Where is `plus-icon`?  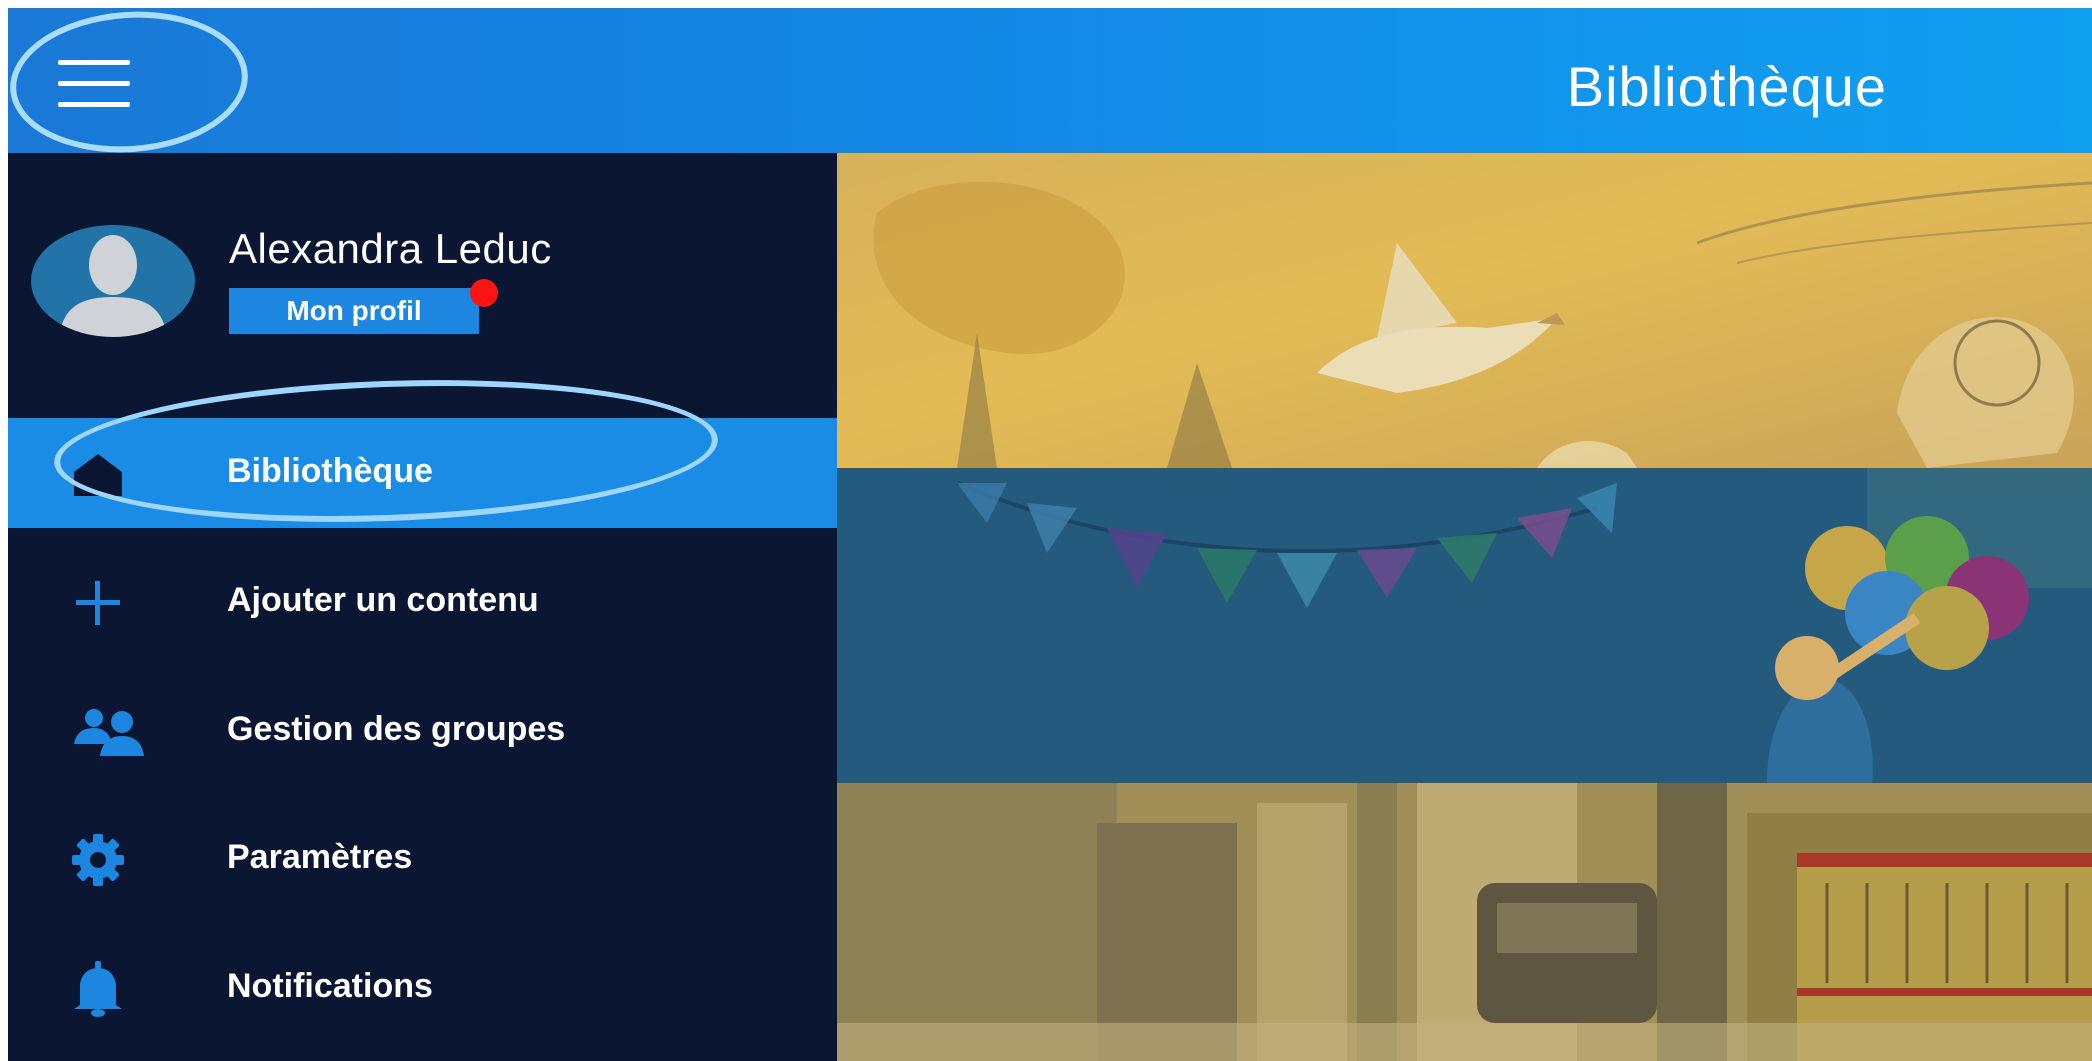 plus-icon is located at coordinates (98, 603).